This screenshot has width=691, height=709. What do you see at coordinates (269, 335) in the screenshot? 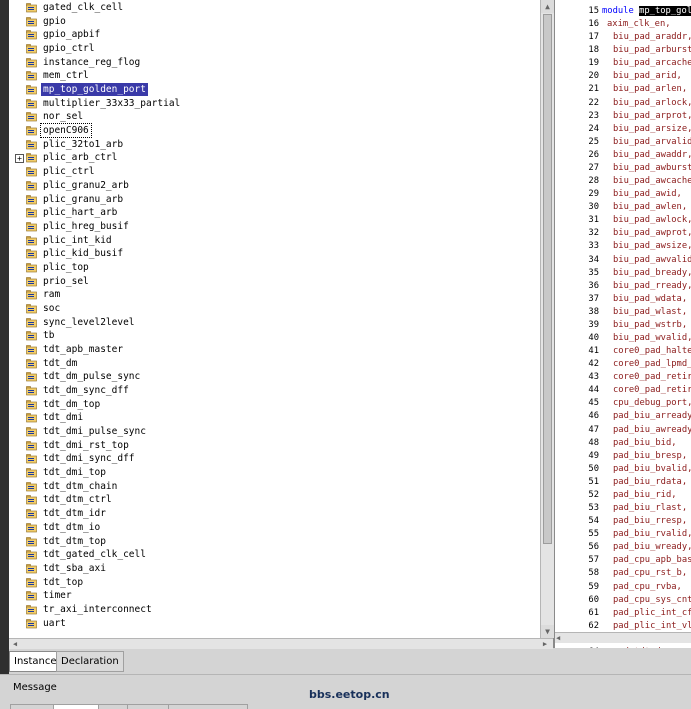
I see `tree-item: tb` at bounding box center [269, 335].